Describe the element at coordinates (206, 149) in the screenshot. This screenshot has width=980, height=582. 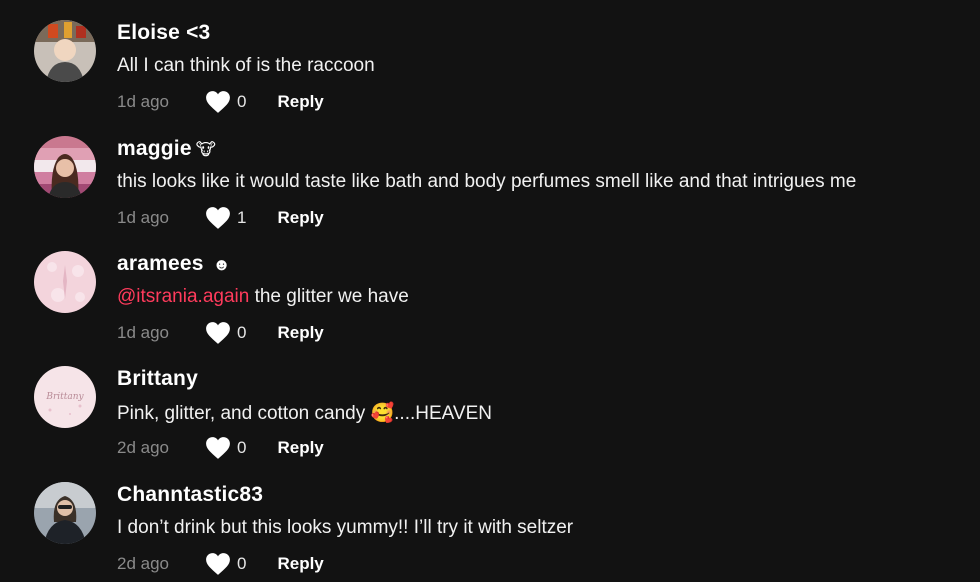
I see `emoji-badge: 🐮` at that location.